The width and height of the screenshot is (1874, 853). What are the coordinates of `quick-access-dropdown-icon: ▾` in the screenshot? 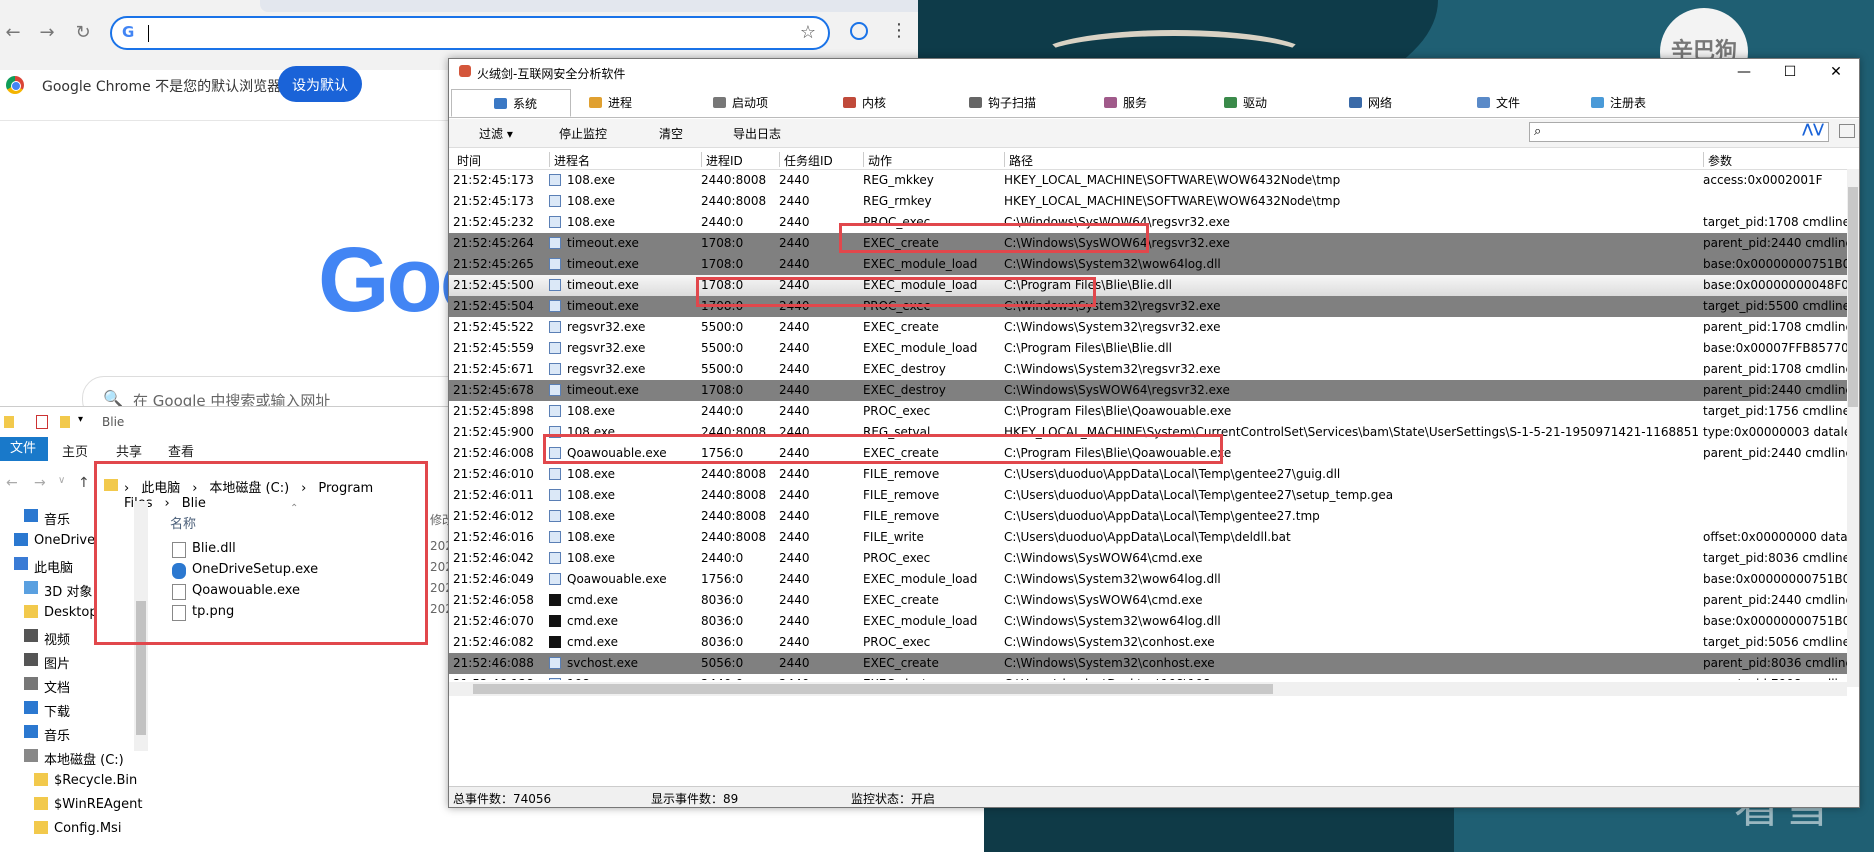 It's located at (80, 419).